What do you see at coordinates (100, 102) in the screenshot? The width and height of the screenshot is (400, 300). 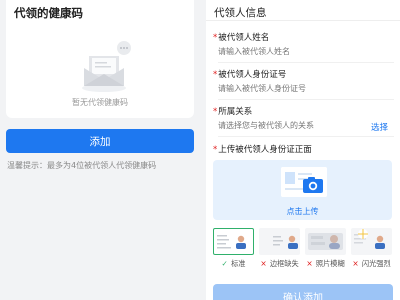 I see `empty-state-text: 暂无代领健康码` at bounding box center [100, 102].